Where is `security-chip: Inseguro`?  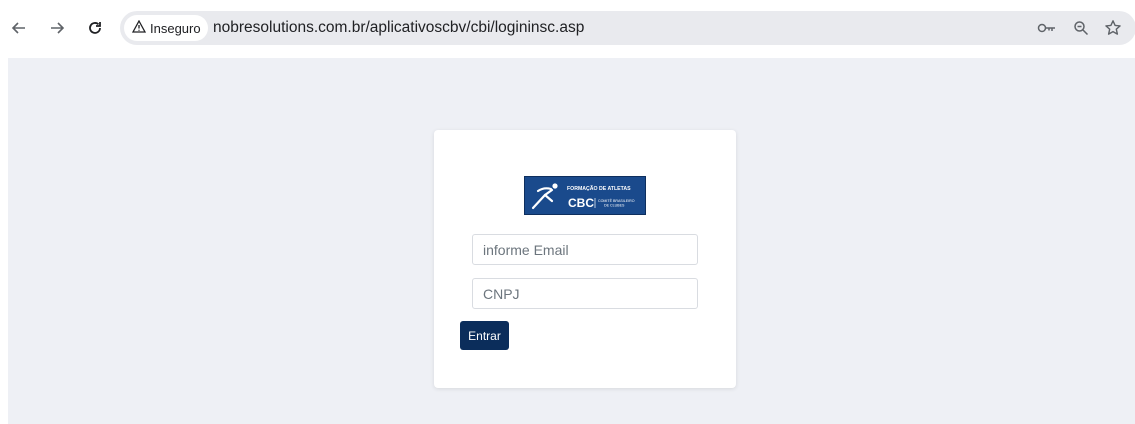
security-chip: Inseguro is located at coordinates (166, 28).